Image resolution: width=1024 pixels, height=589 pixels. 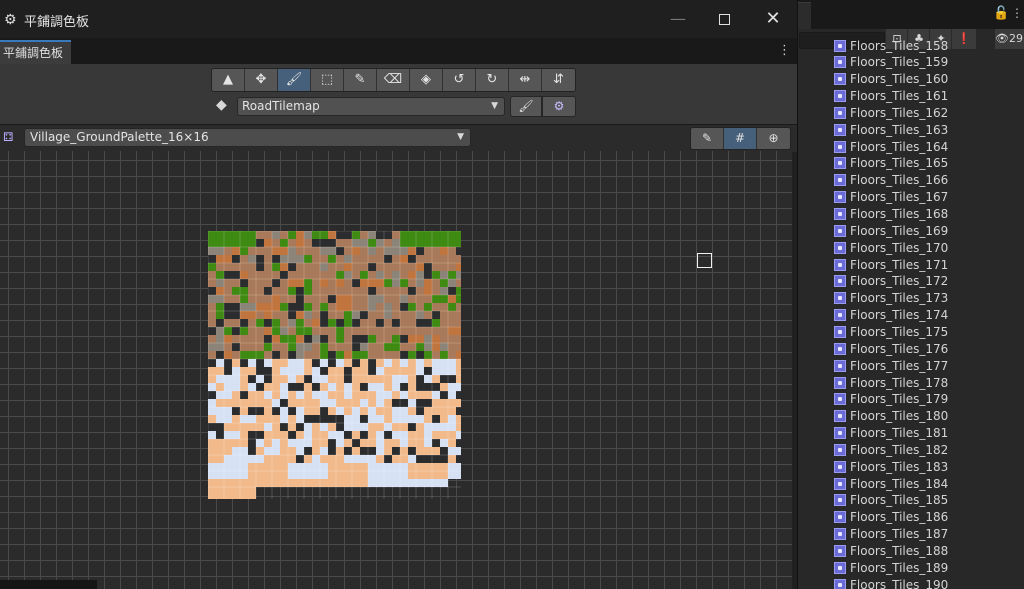 I want to click on list-item-label: Floors_Tiles_161, so click(x=899, y=96).